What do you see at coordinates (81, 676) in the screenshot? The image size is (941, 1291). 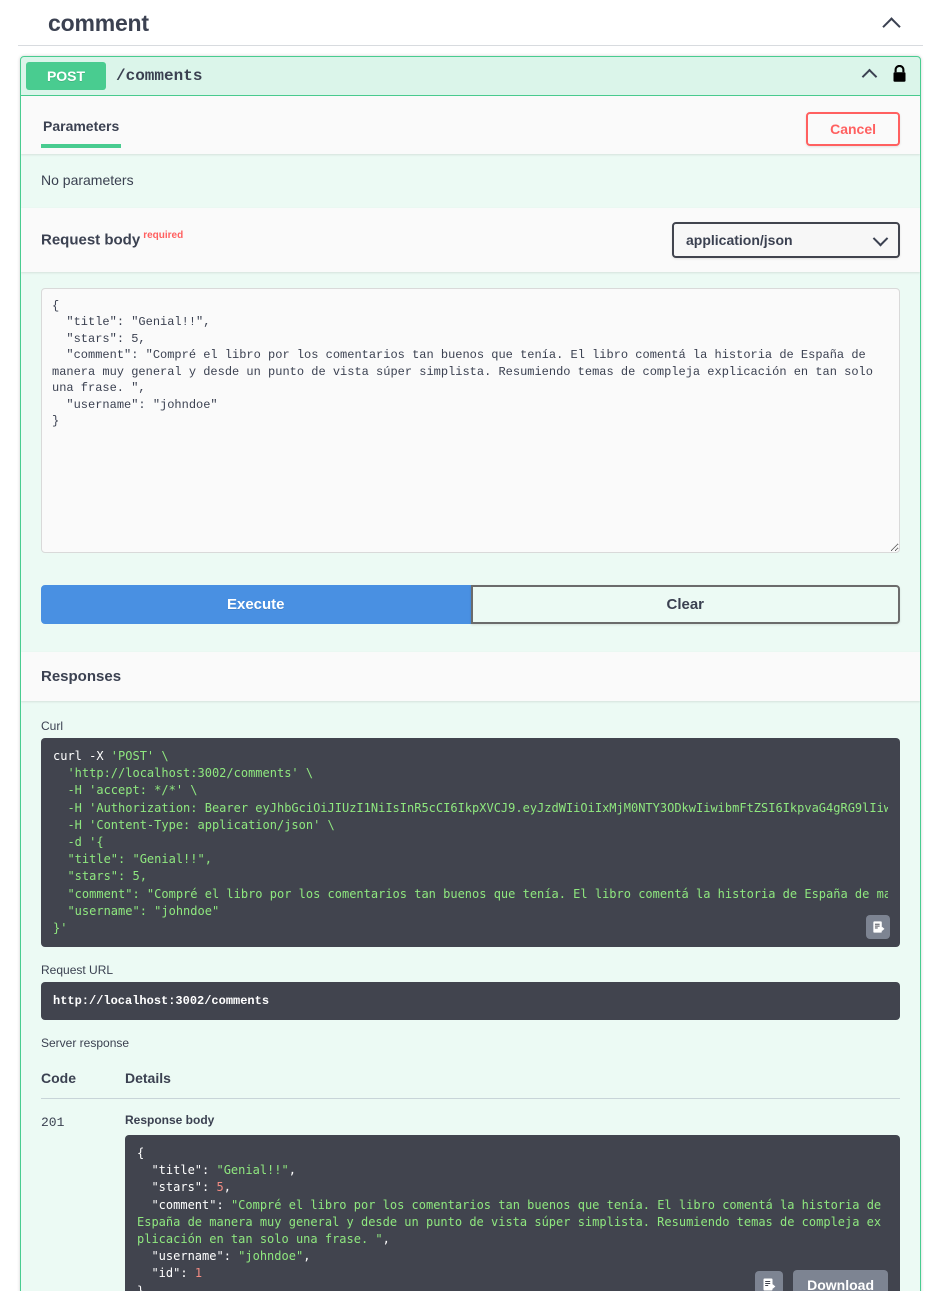 I see `responses-title: Responses` at bounding box center [81, 676].